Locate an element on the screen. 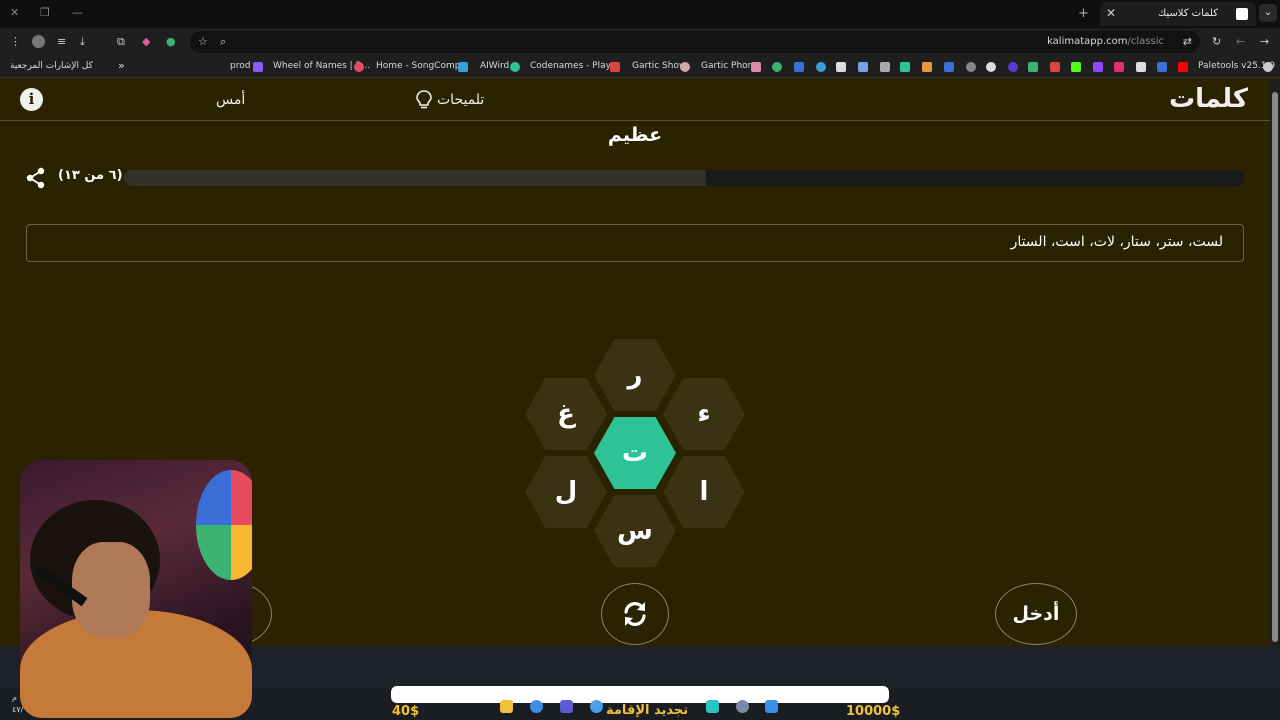 This screenshot has width=1280, height=720. restore-window-icon: ❐ is located at coordinates (45, 12).